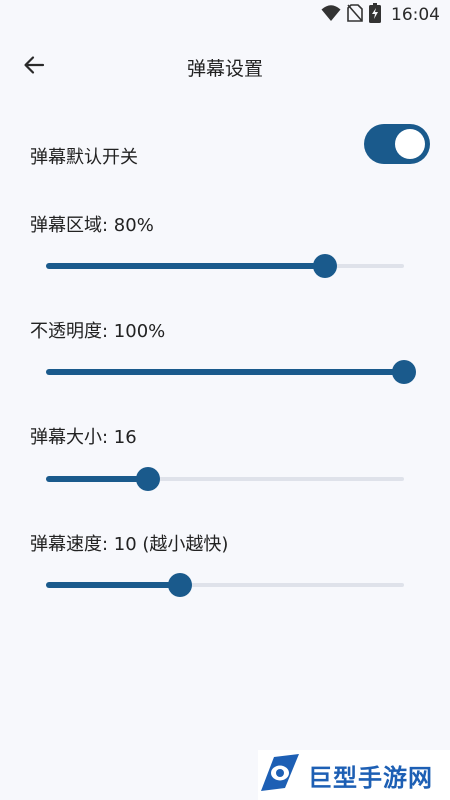 The image size is (450, 800). Describe the element at coordinates (280, 775) in the screenshot. I see `eye-logo-icon` at that location.